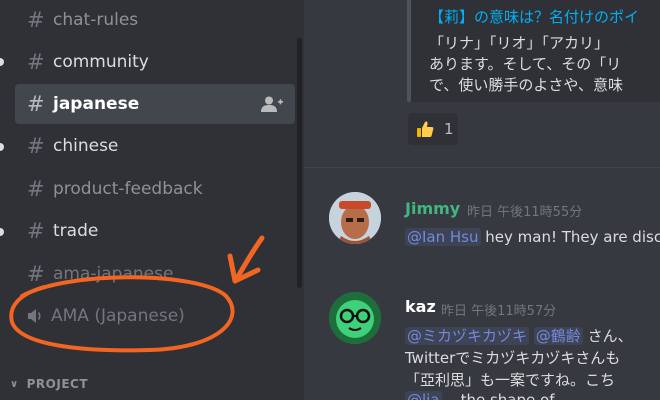 The image size is (660, 400). What do you see at coordinates (299, 163) in the screenshot?
I see `sidebar-scrollbar` at bounding box center [299, 163].